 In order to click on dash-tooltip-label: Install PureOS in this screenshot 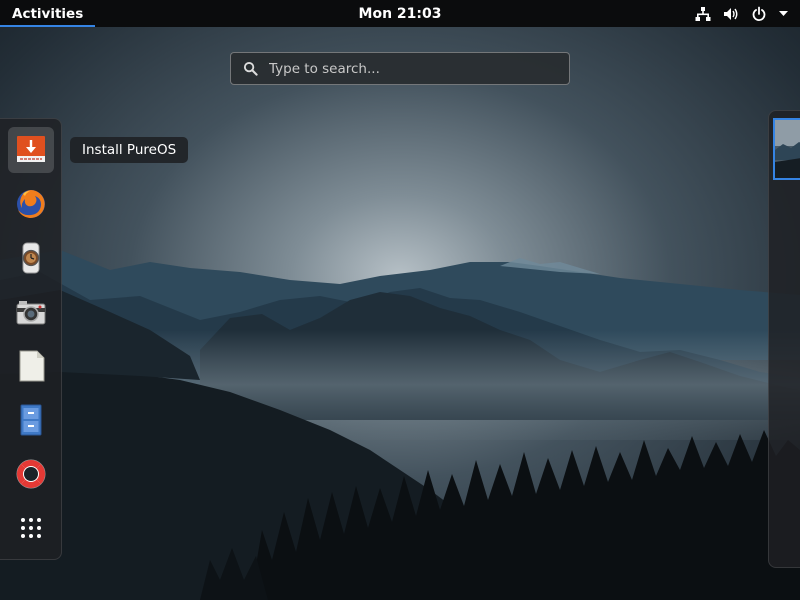, I will do `click(129, 150)`.